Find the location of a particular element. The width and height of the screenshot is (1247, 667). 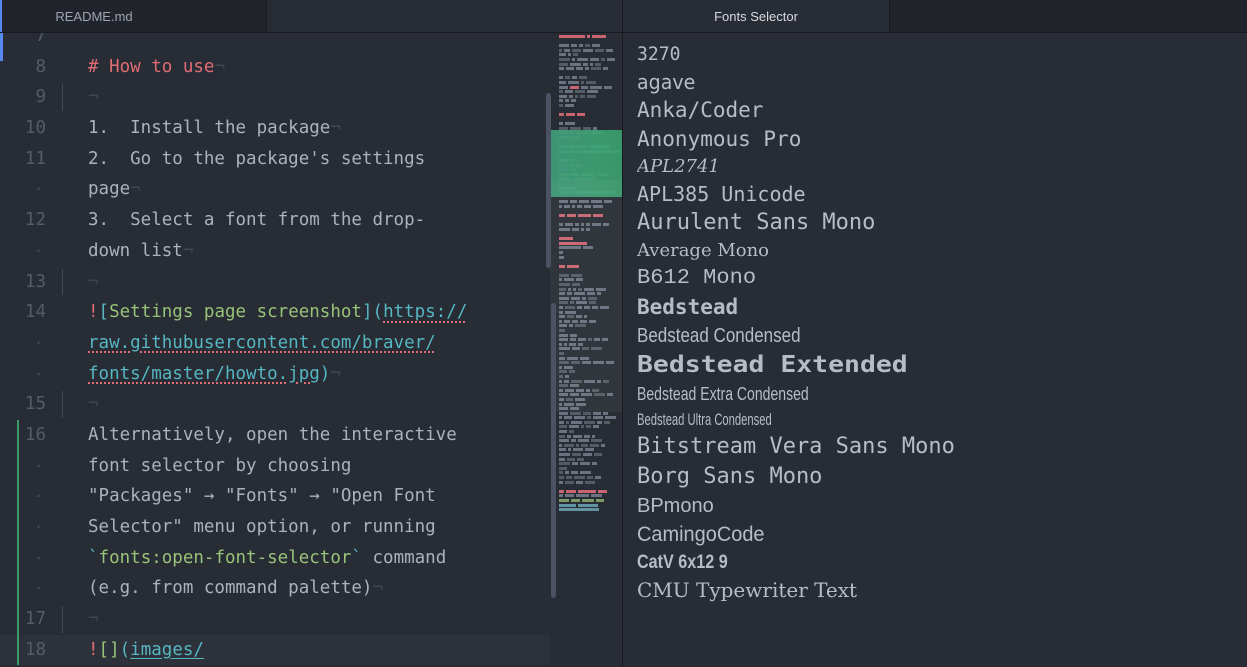

font-list-item: B612 Mono is located at coordinates (942, 278).